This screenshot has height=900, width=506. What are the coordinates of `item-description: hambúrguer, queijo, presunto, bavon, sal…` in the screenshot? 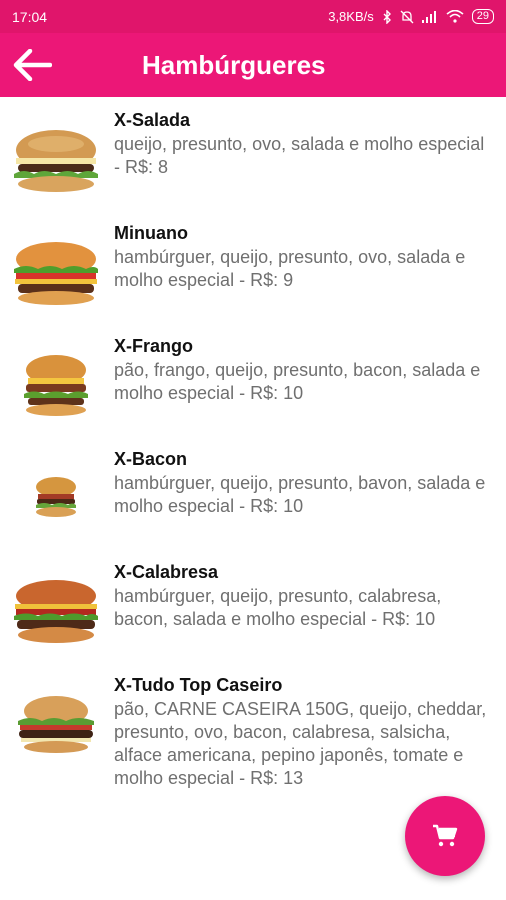 It's located at (300, 494).